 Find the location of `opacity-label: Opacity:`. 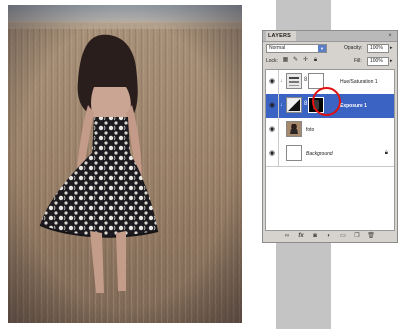

opacity-label: Opacity: is located at coordinates (353, 48).